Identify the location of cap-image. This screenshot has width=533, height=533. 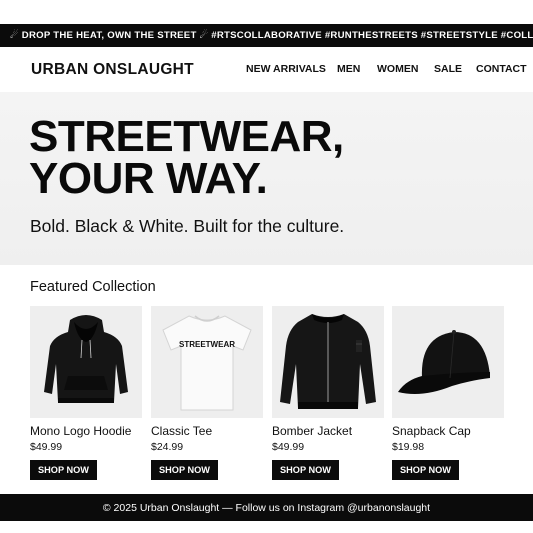
(448, 362).